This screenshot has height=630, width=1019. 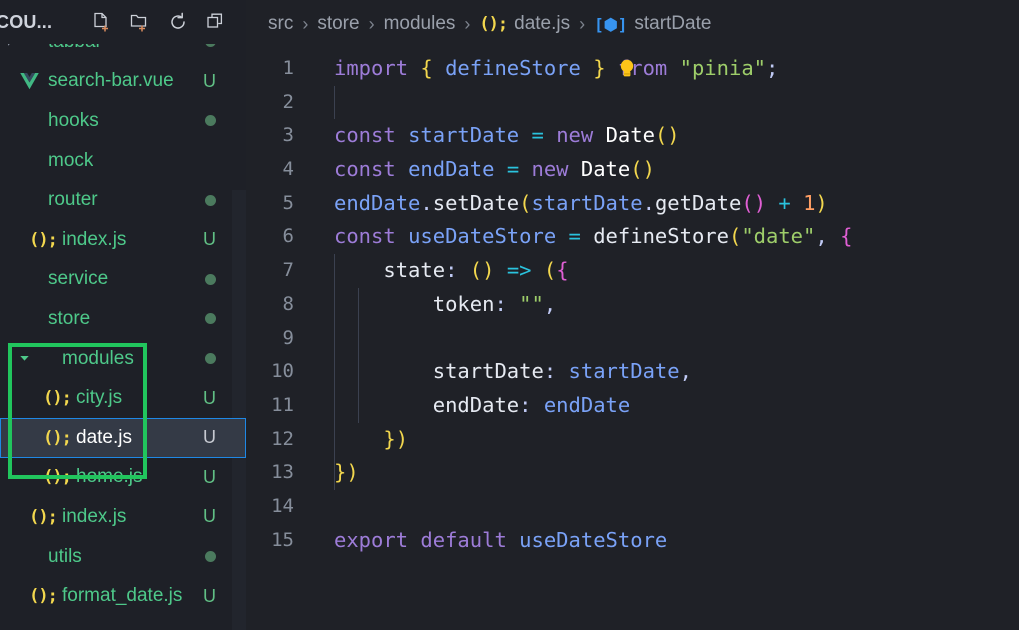 I want to click on code-line-text: startDate: startDate,, so click(x=562, y=371).